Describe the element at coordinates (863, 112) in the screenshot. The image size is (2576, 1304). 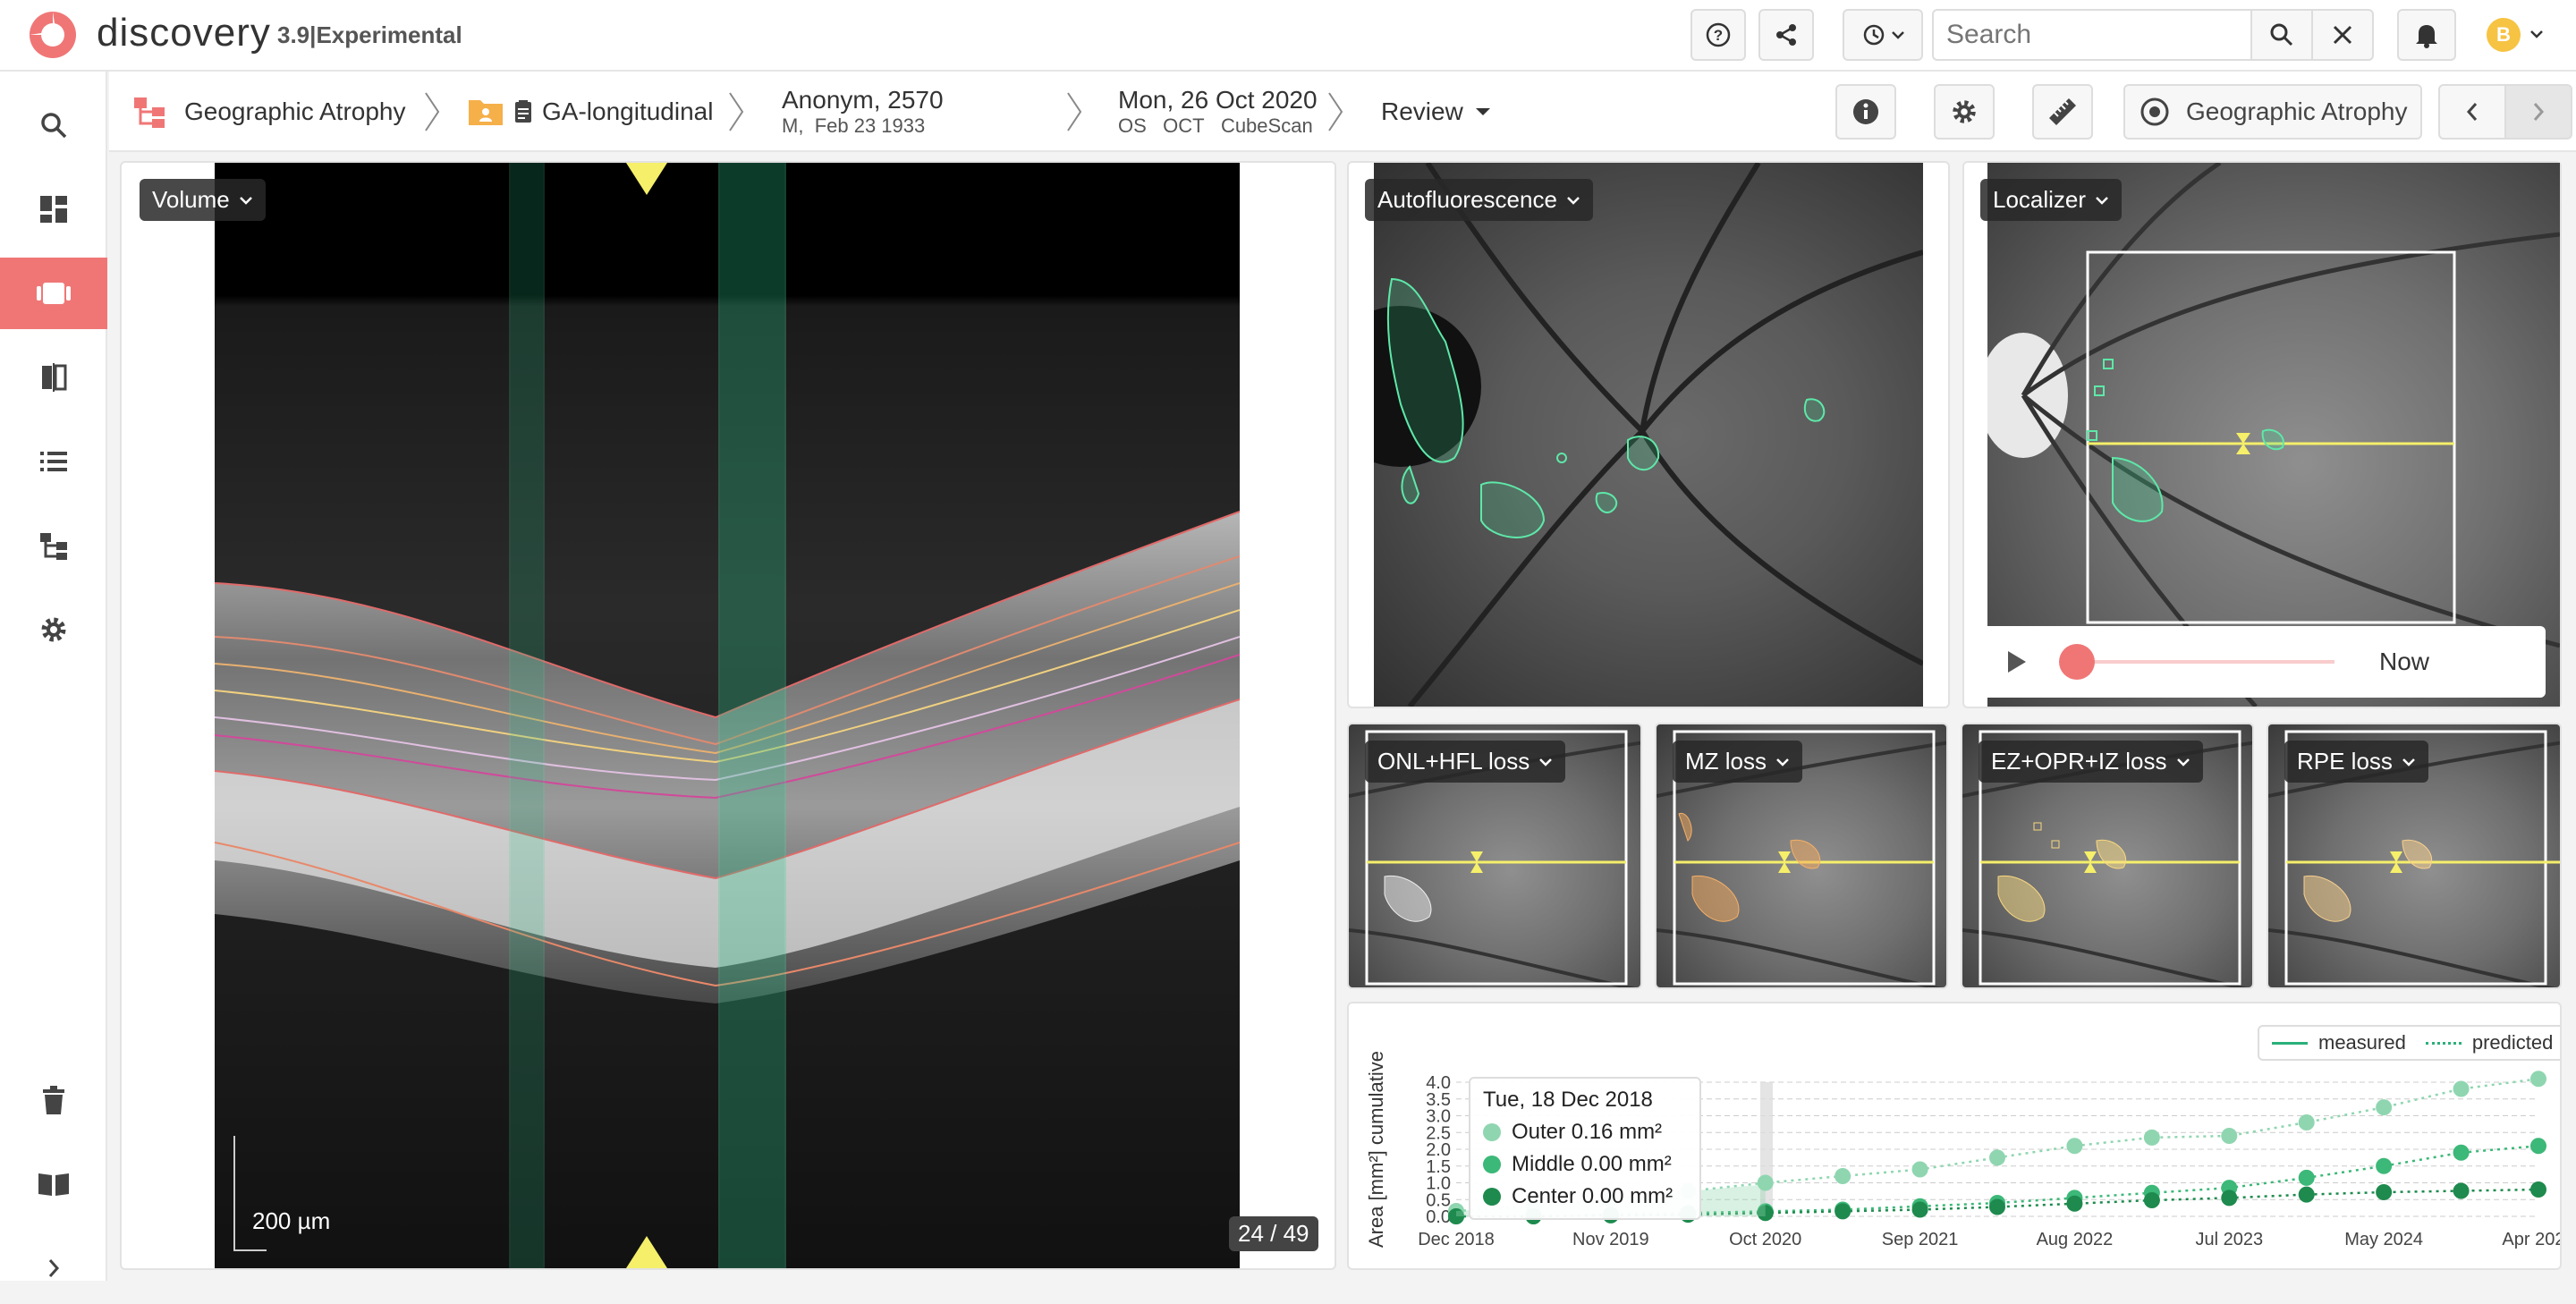
I see `crumb-patient: Anonym, 2570 M, Feb 23 1933` at that location.